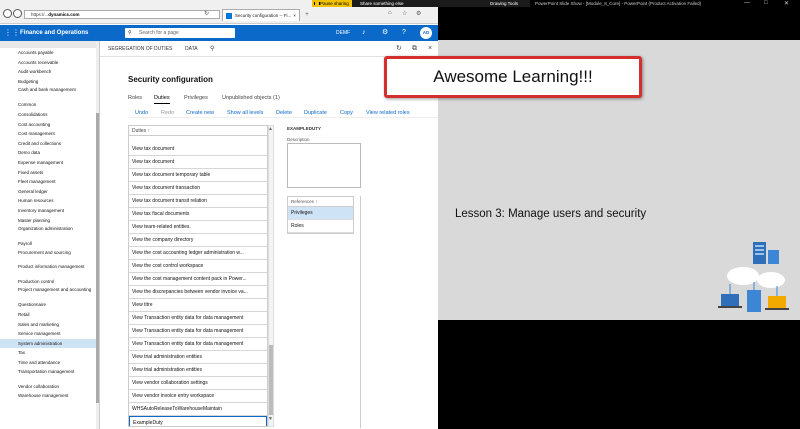 The image size is (800, 429). I want to click on undo-button: Undo, so click(141, 113).